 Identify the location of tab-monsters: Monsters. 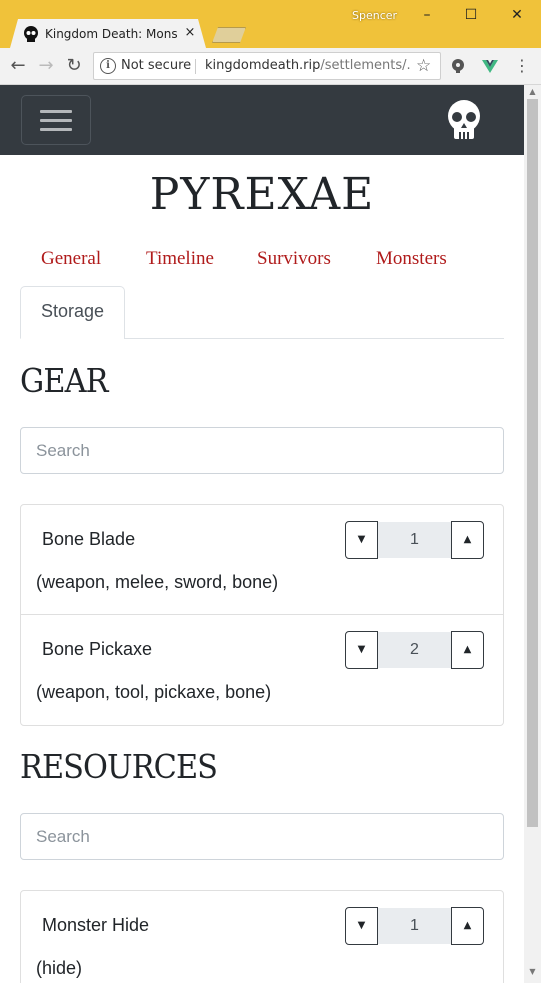
(411, 259).